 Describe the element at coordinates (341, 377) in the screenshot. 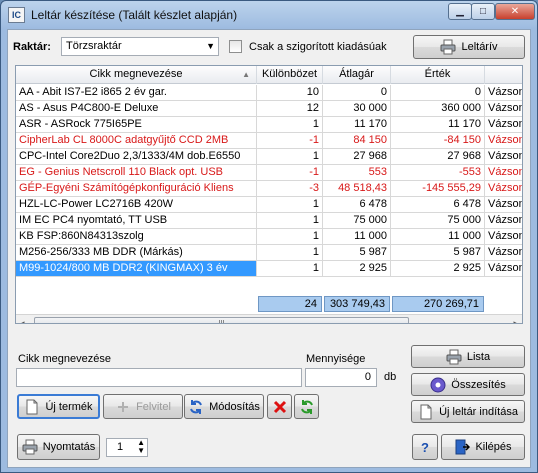

I see `mennyiseg-input: 0` at that location.